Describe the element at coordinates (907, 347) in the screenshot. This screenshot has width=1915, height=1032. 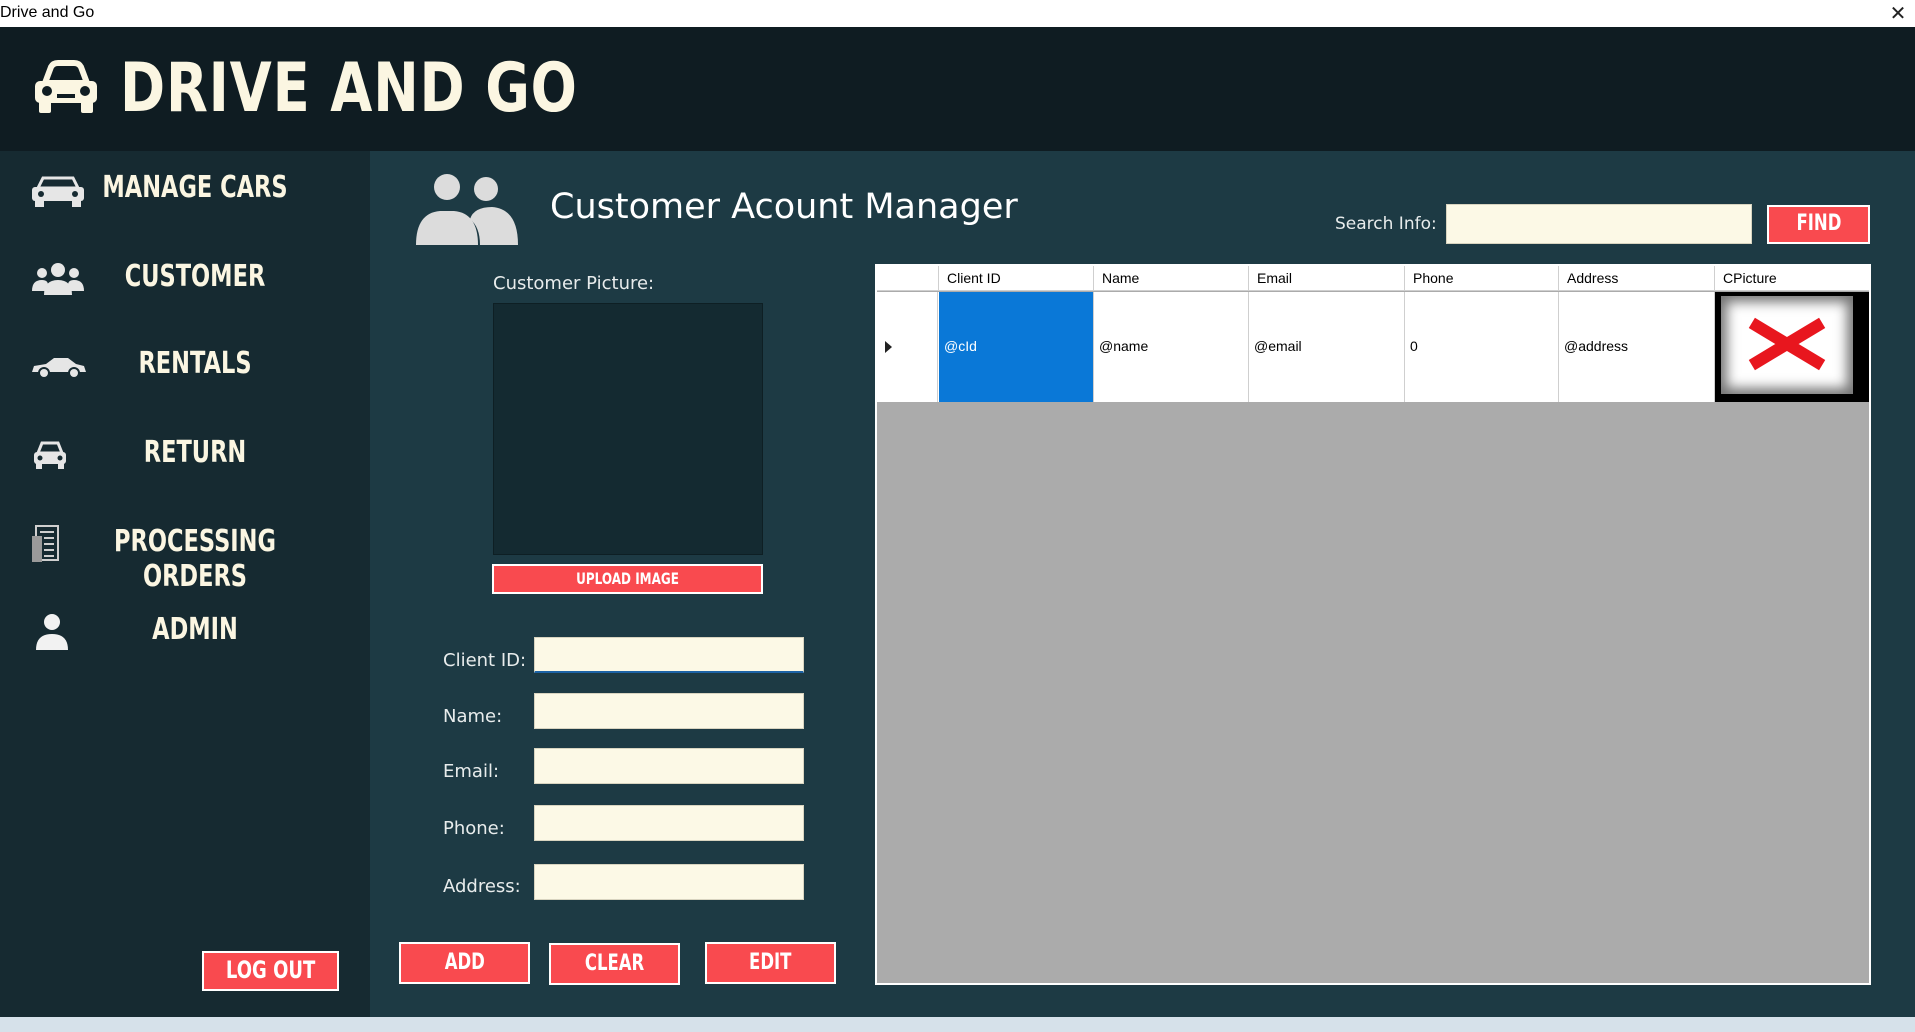
I see `row-header` at that location.